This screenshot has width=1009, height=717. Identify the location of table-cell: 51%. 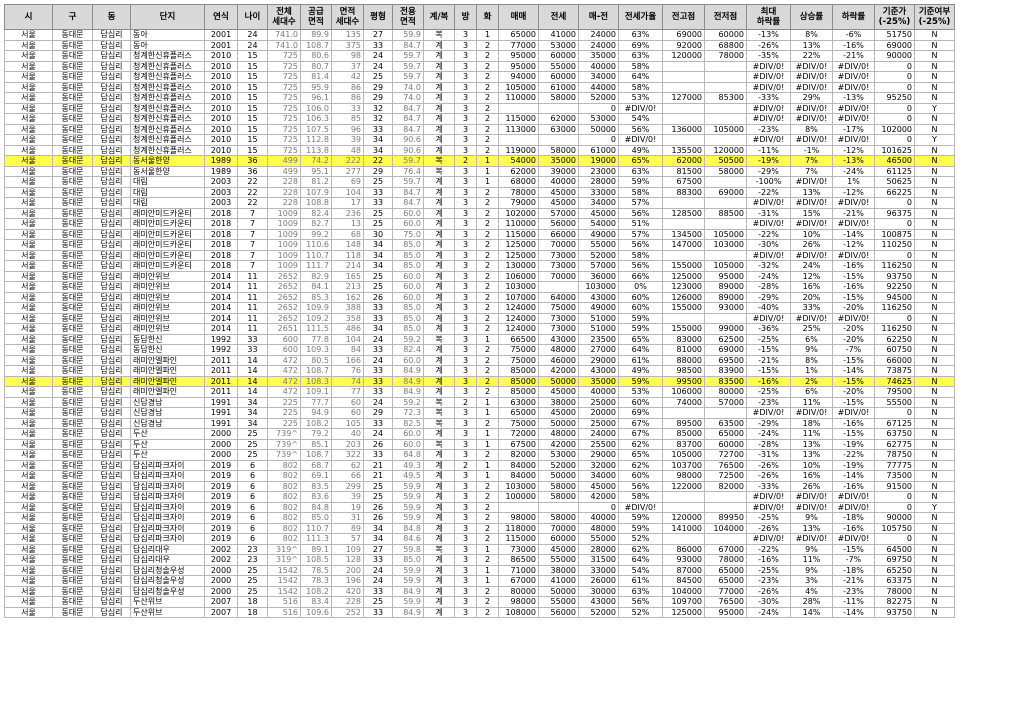
(640, 224).